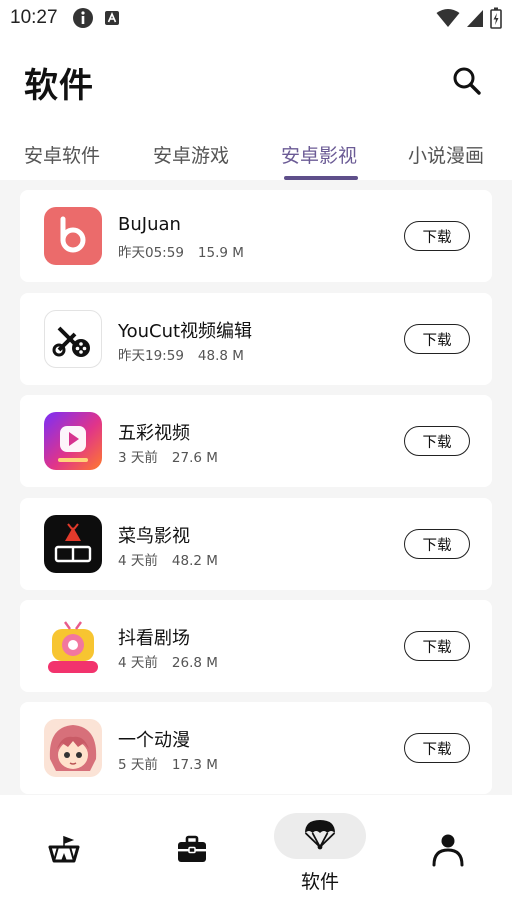 The height and width of the screenshot is (910, 512). I want to click on app-meta: 昨天05:59 15.9 M, so click(181, 251).